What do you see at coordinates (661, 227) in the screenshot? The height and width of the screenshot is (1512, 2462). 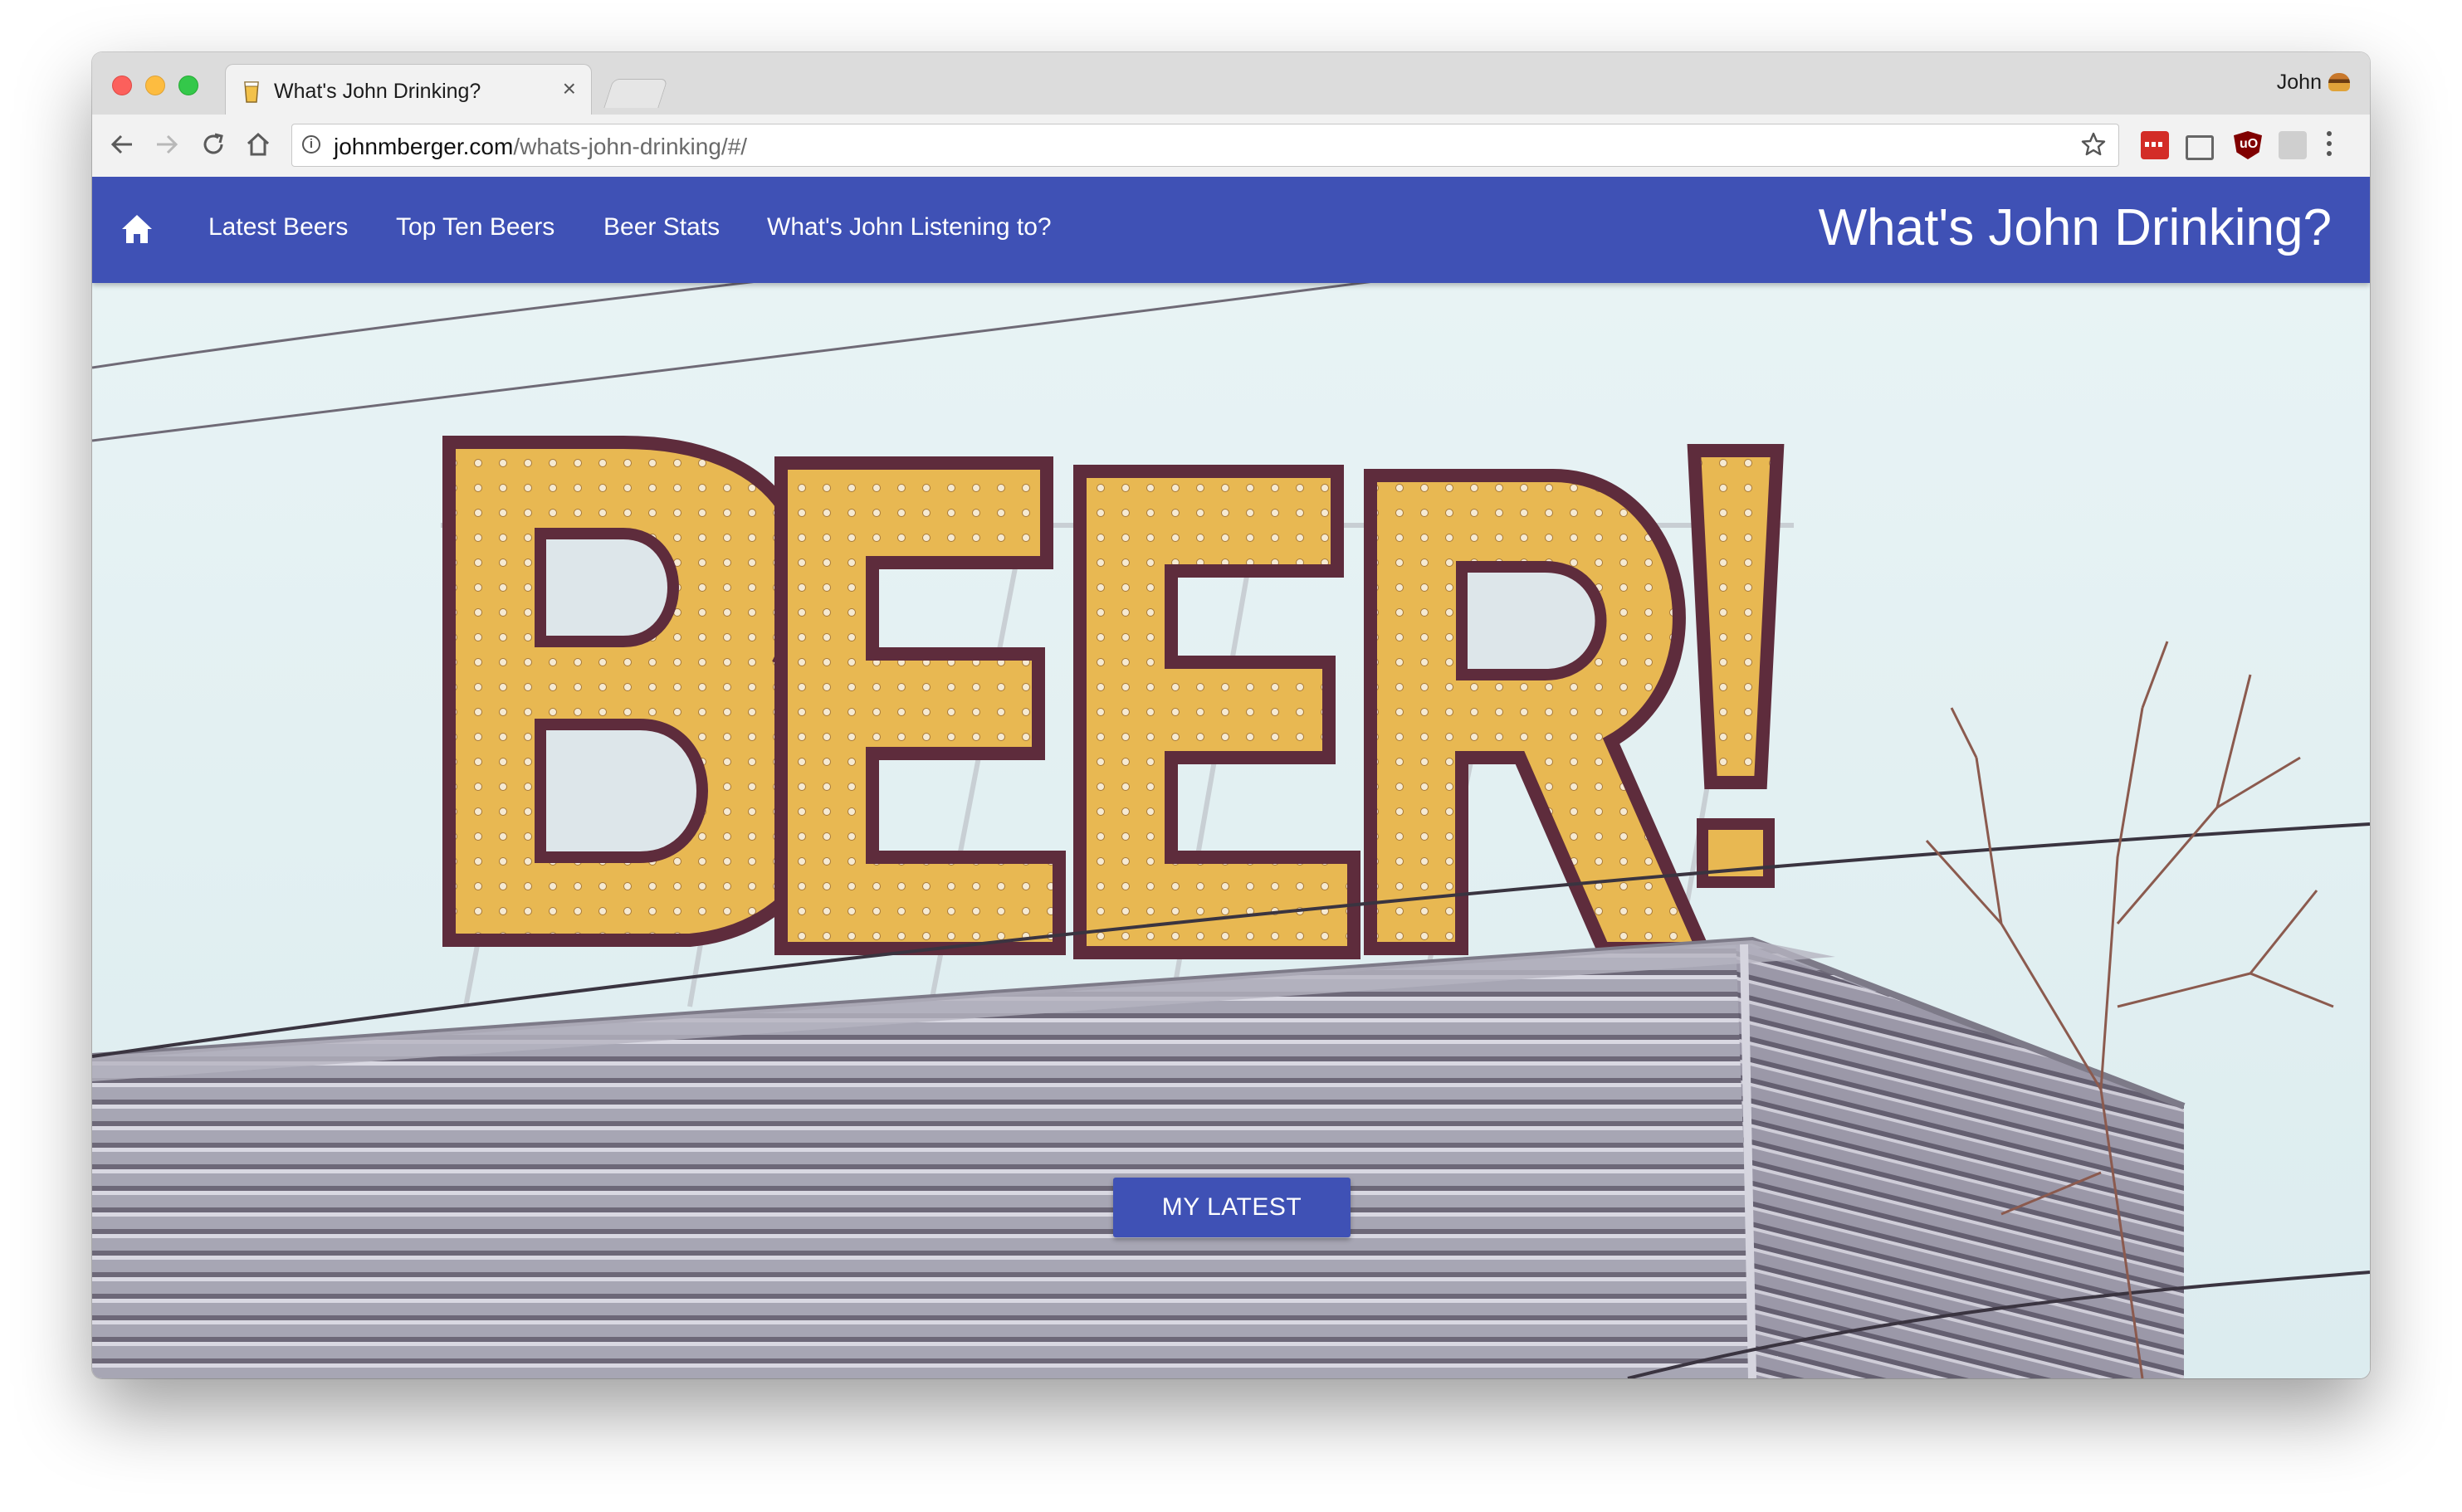 I see `nav-beer-stats: Beer Stats` at bounding box center [661, 227].